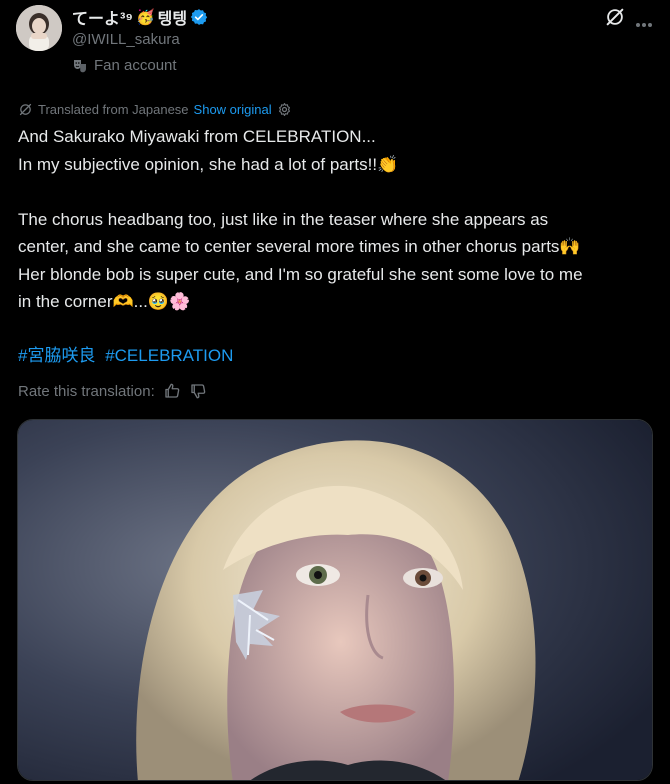 This screenshot has width=670, height=784. What do you see at coordinates (172, 19) in the screenshot?
I see `display-name-suffix: 텡텡` at bounding box center [172, 19].